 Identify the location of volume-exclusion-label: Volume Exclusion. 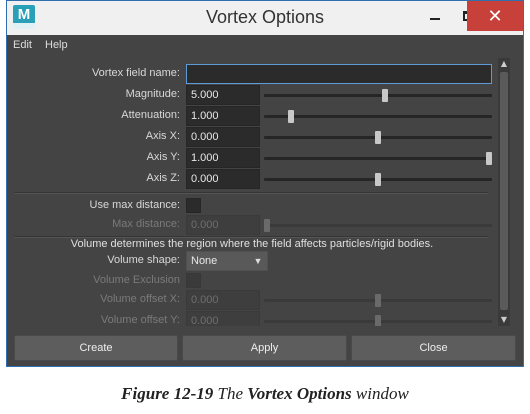
(136, 280).